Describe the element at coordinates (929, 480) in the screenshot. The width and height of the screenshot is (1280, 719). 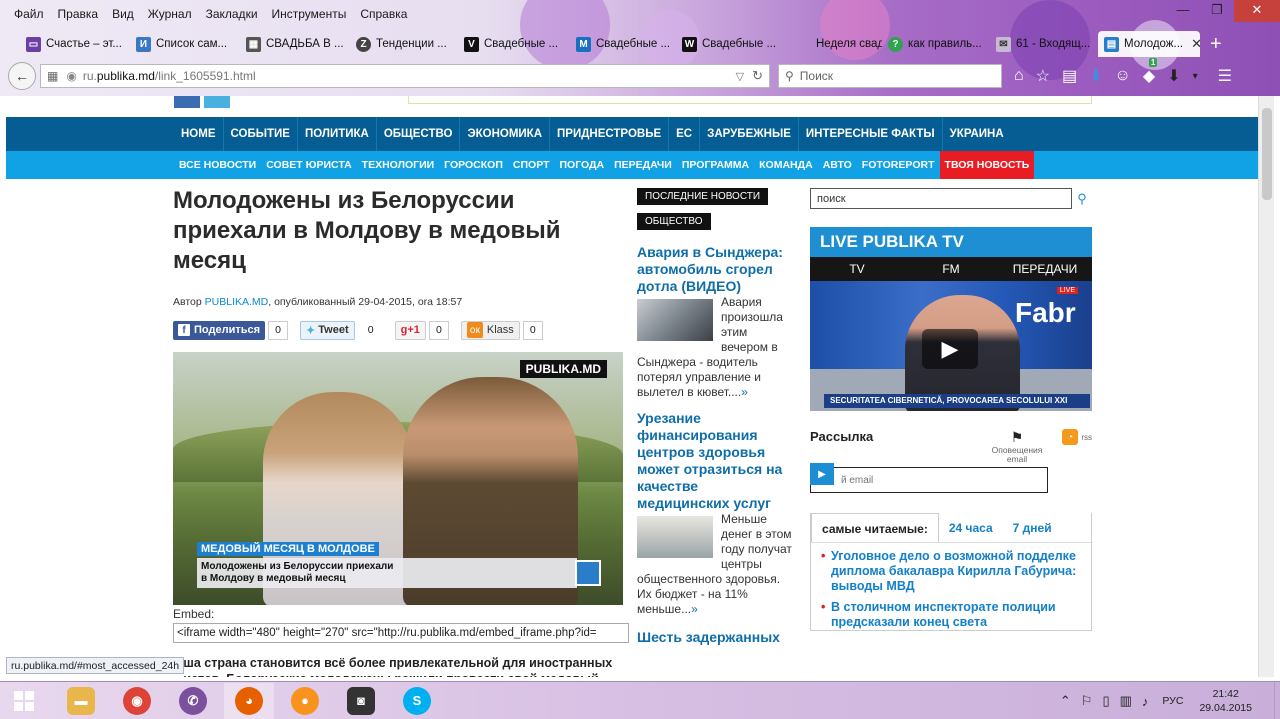
I see `email-input` at that location.